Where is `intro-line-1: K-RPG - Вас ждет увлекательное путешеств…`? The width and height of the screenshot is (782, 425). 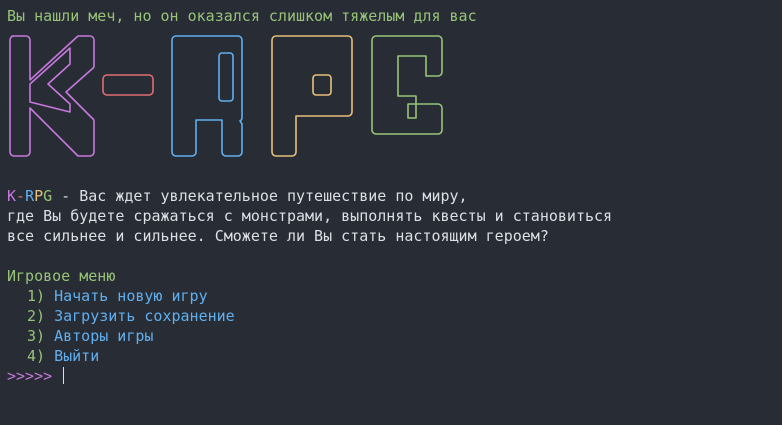 intro-line-1: K-RPG - Вас ждет увлекательное путешеств… is located at coordinates (237, 196).